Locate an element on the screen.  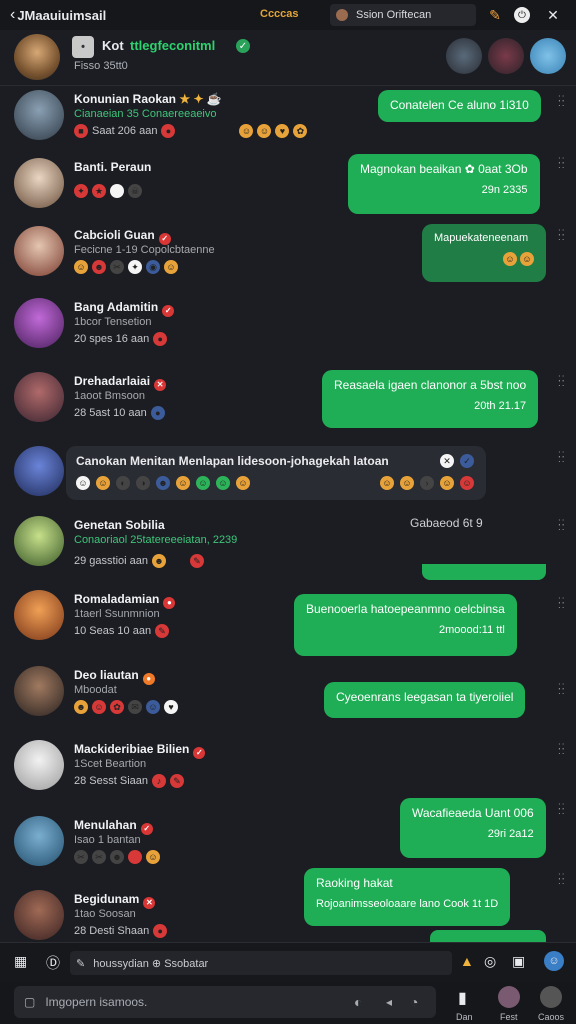
contact-meta: ☻ ☺ ✿ ✉ ☺ ♥ is located at coordinates (126, 707).